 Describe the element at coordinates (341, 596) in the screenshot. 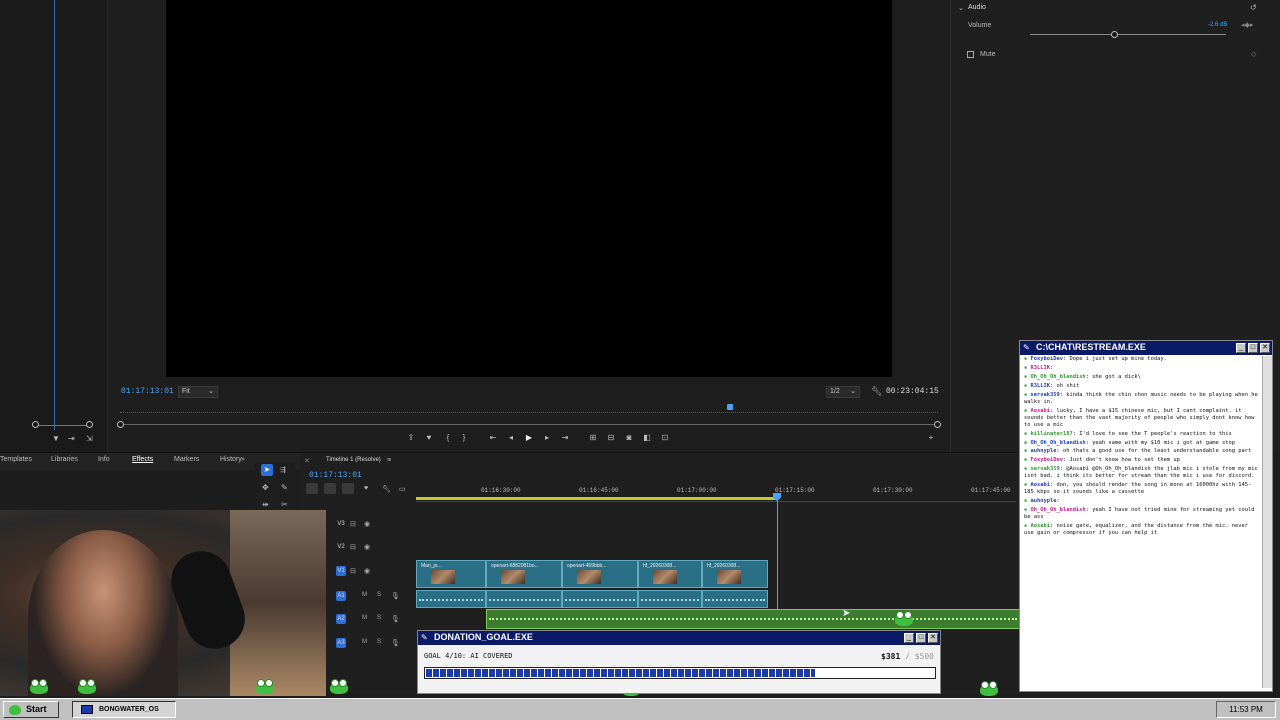

I see `track-label-a1: A1` at that location.